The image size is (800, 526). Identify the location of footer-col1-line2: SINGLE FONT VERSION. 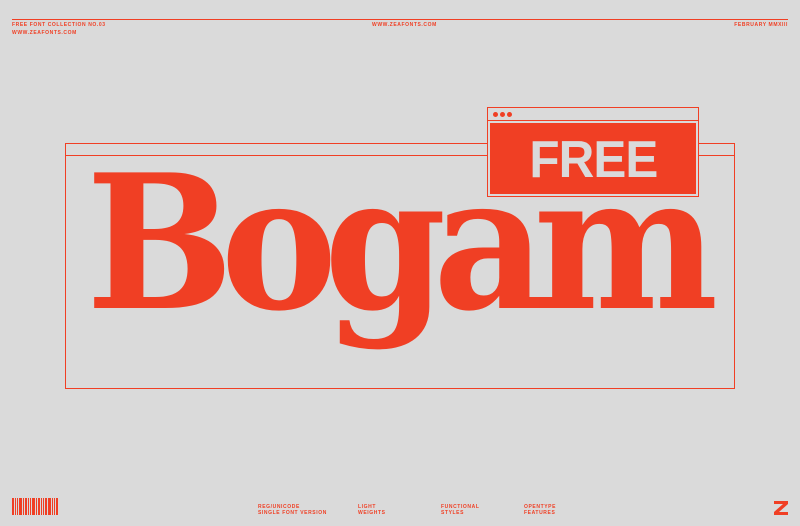
(292, 513).